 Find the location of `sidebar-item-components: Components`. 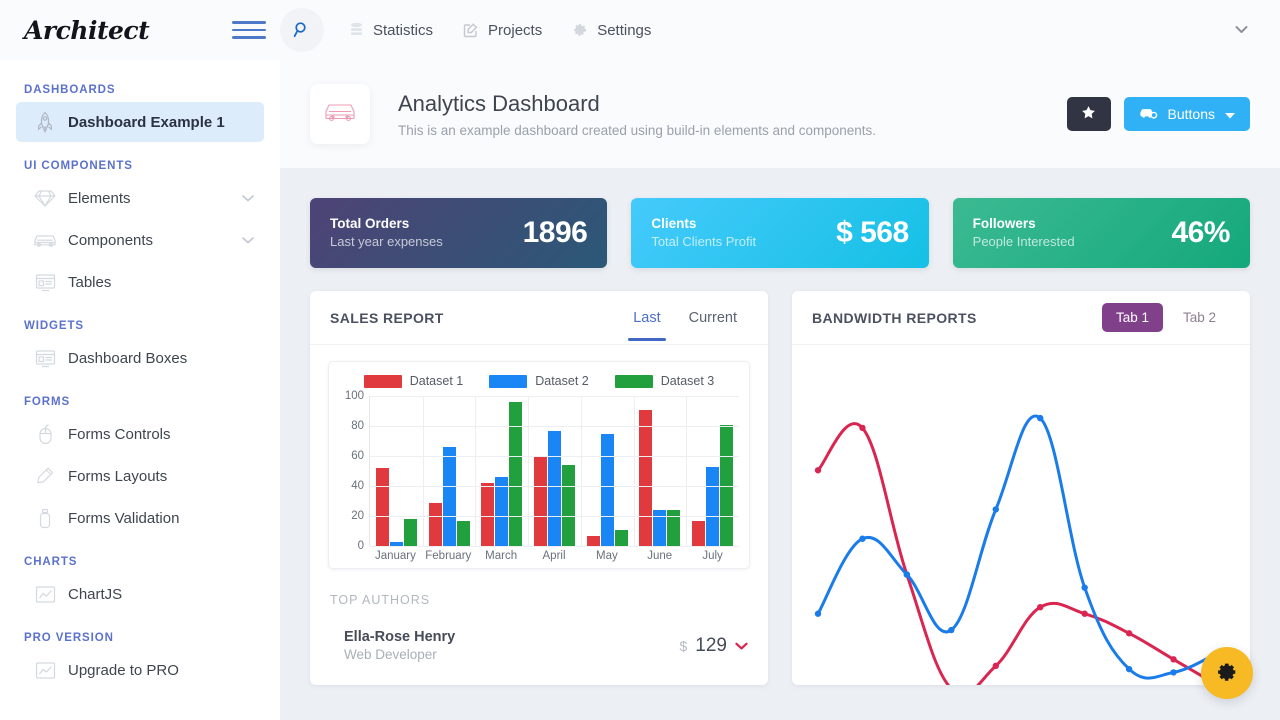

sidebar-item-components: Components is located at coordinates (140, 240).